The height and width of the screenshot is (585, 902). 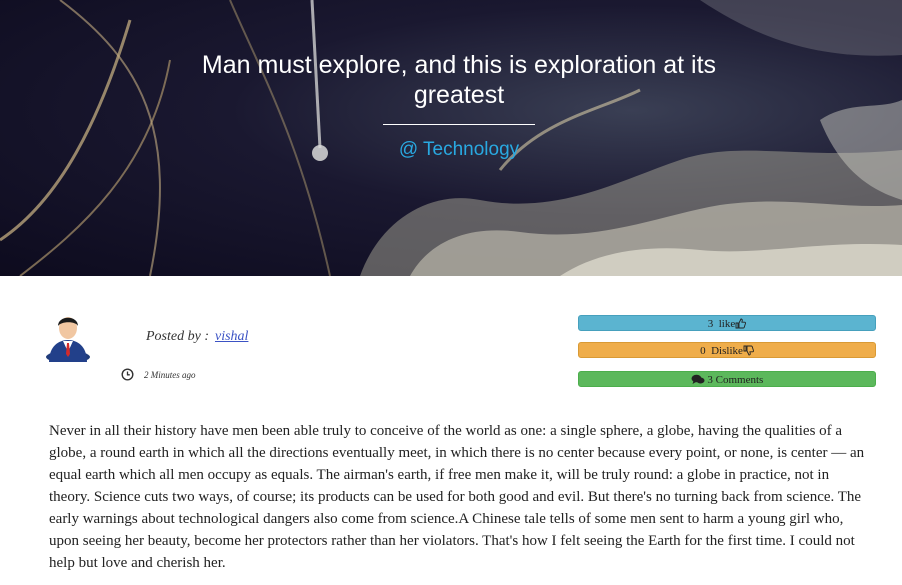 I want to click on posted-by: Posted by : vishal, so click(x=197, y=337).